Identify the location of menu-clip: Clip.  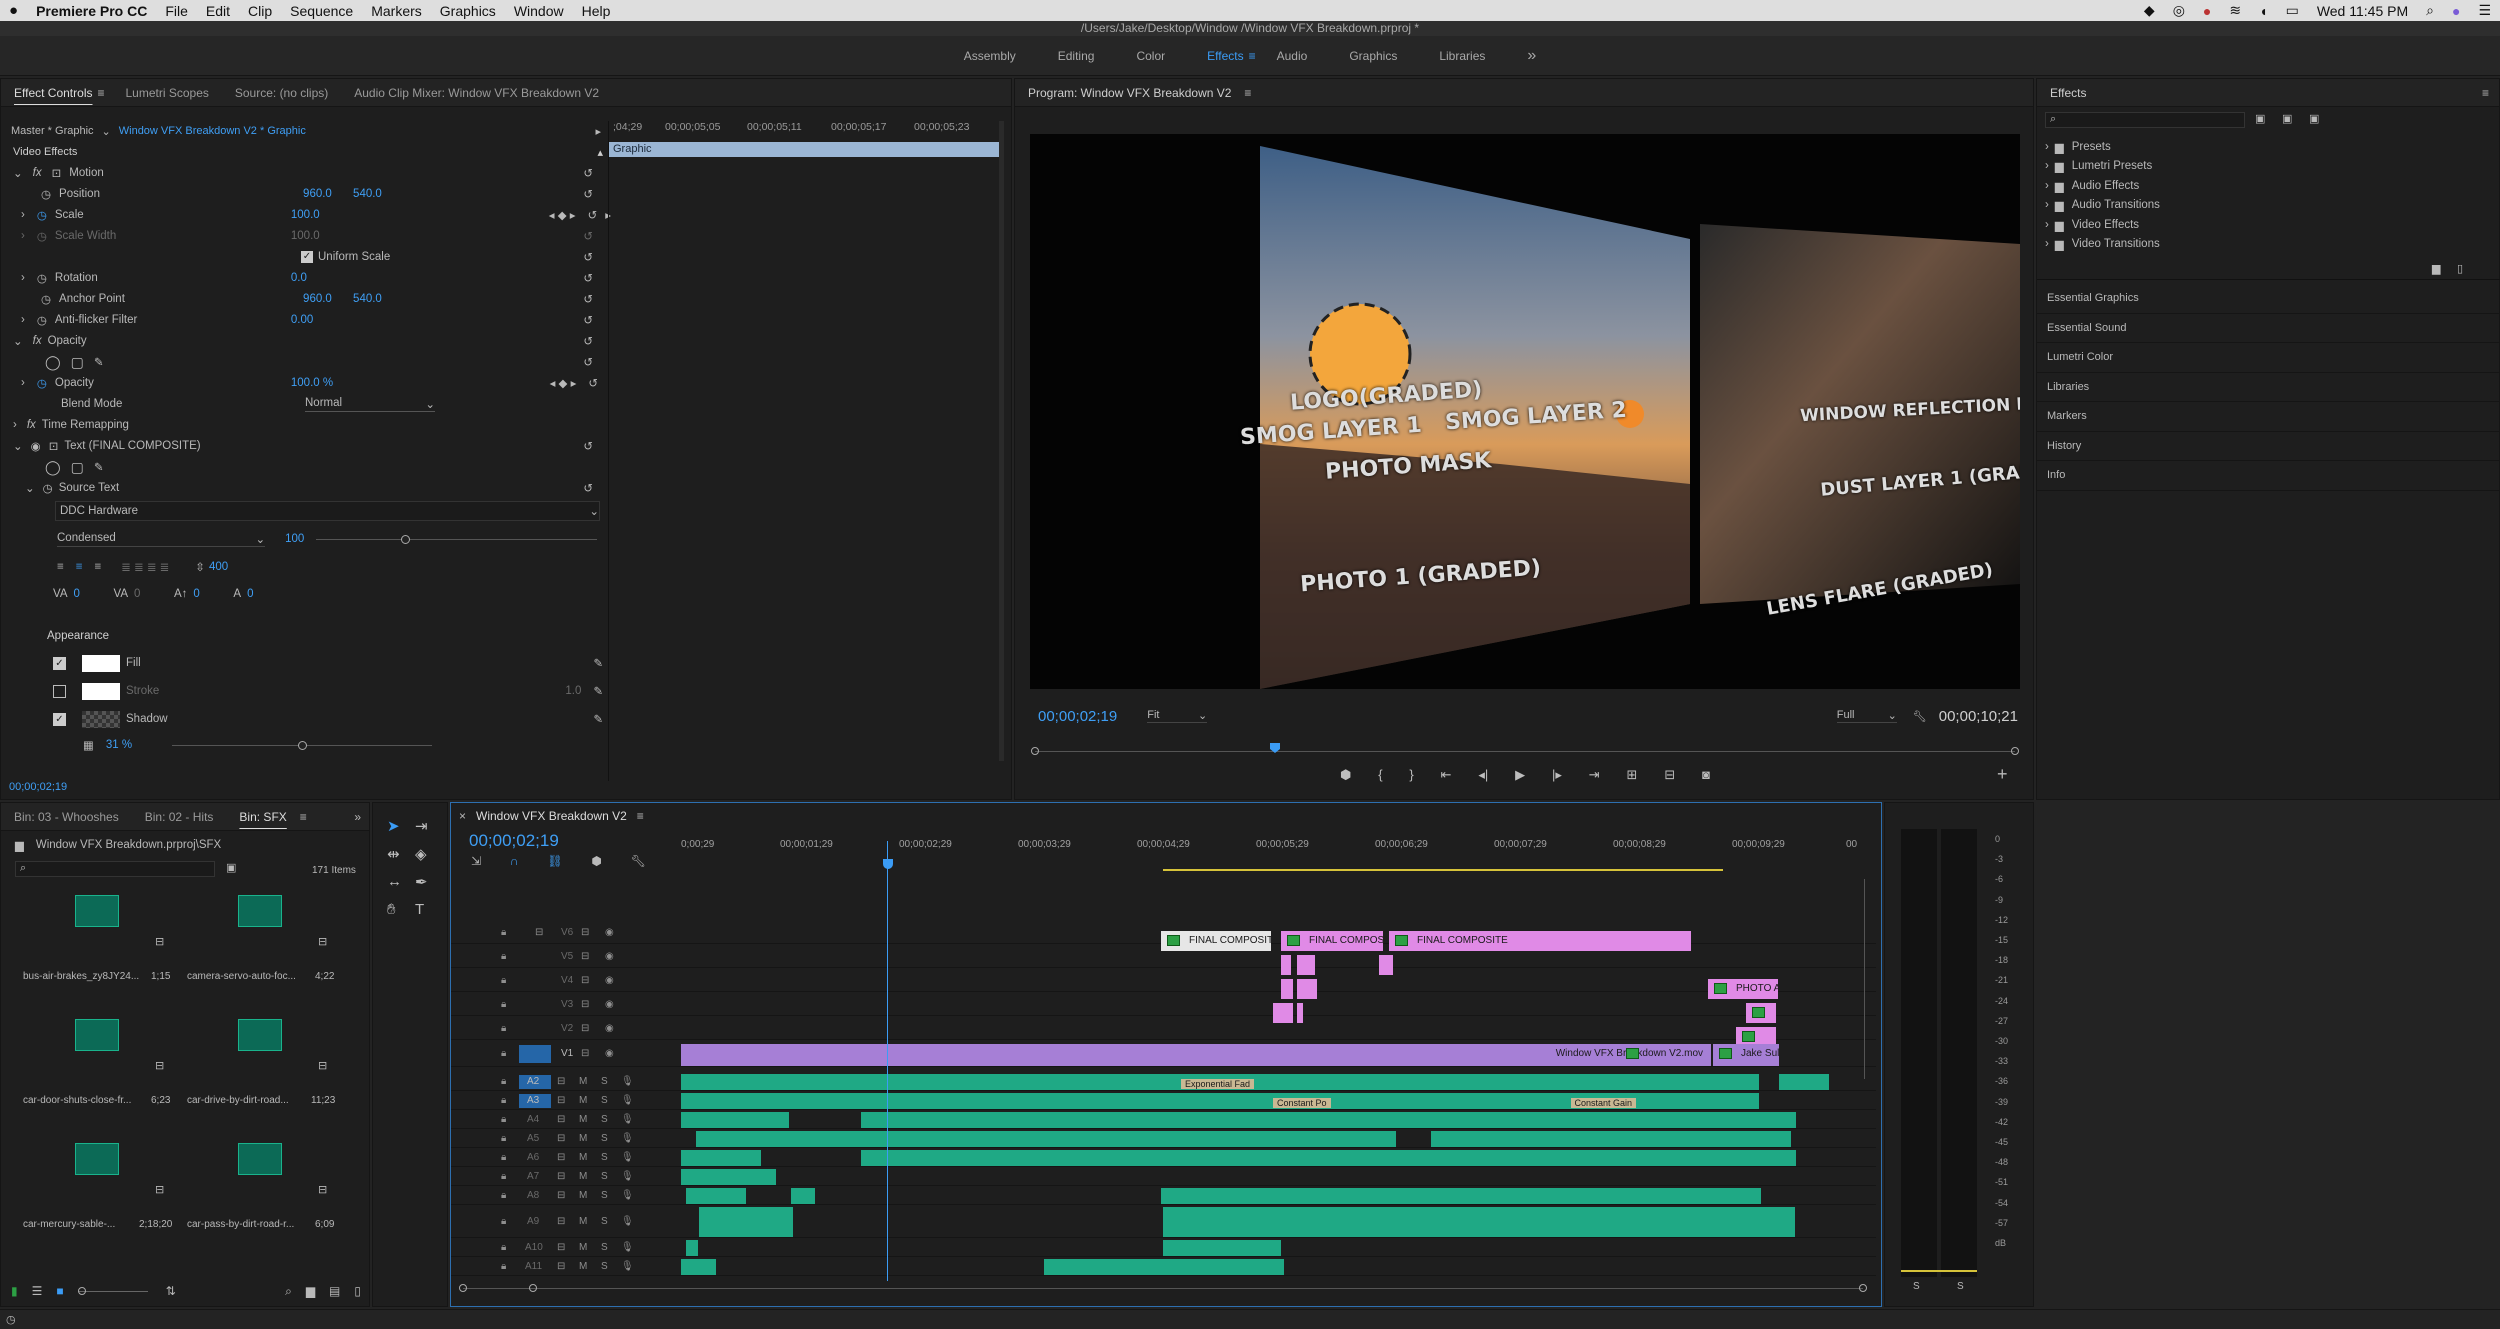
(260, 11).